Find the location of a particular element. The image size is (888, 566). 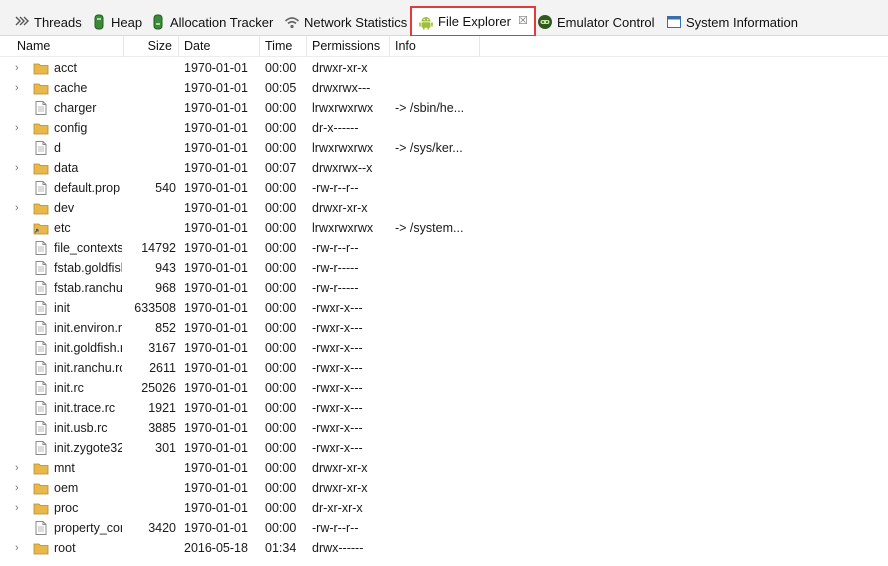

column-header-info: Info is located at coordinates (435, 46).